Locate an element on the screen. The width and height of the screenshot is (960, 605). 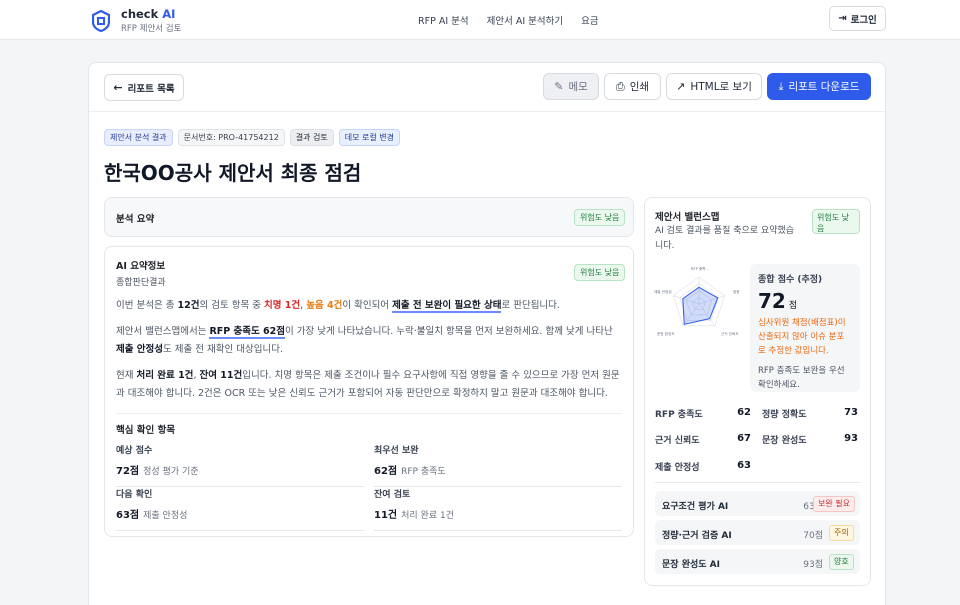
metric-quant-accuracy: 정량 정확도 73 is located at coordinates (810, 413).